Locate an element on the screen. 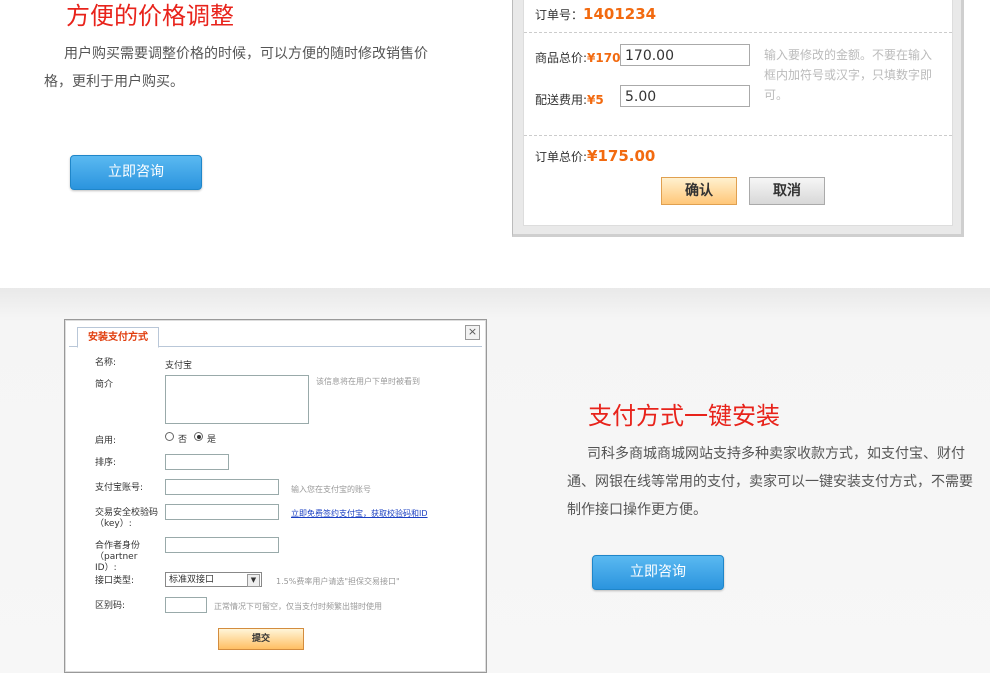  close-icon: × is located at coordinates (472, 332).